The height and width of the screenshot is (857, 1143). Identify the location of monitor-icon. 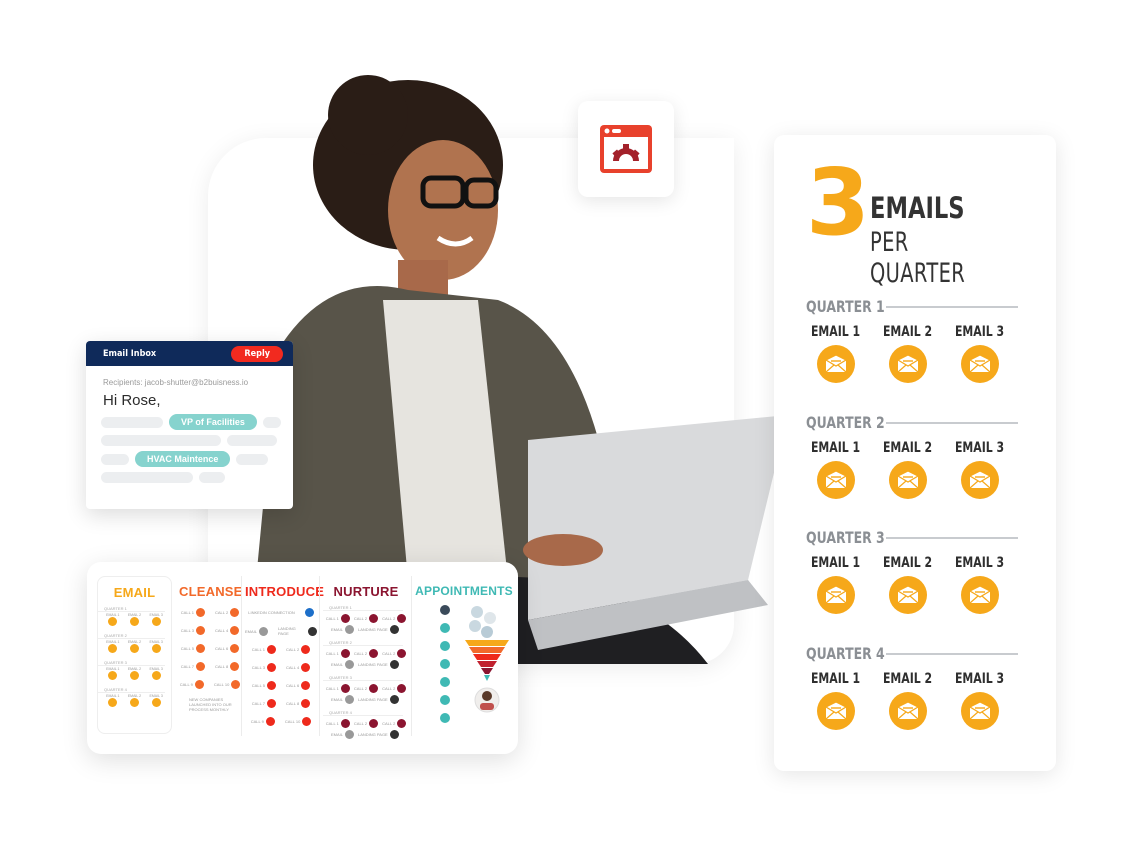
(394, 629).